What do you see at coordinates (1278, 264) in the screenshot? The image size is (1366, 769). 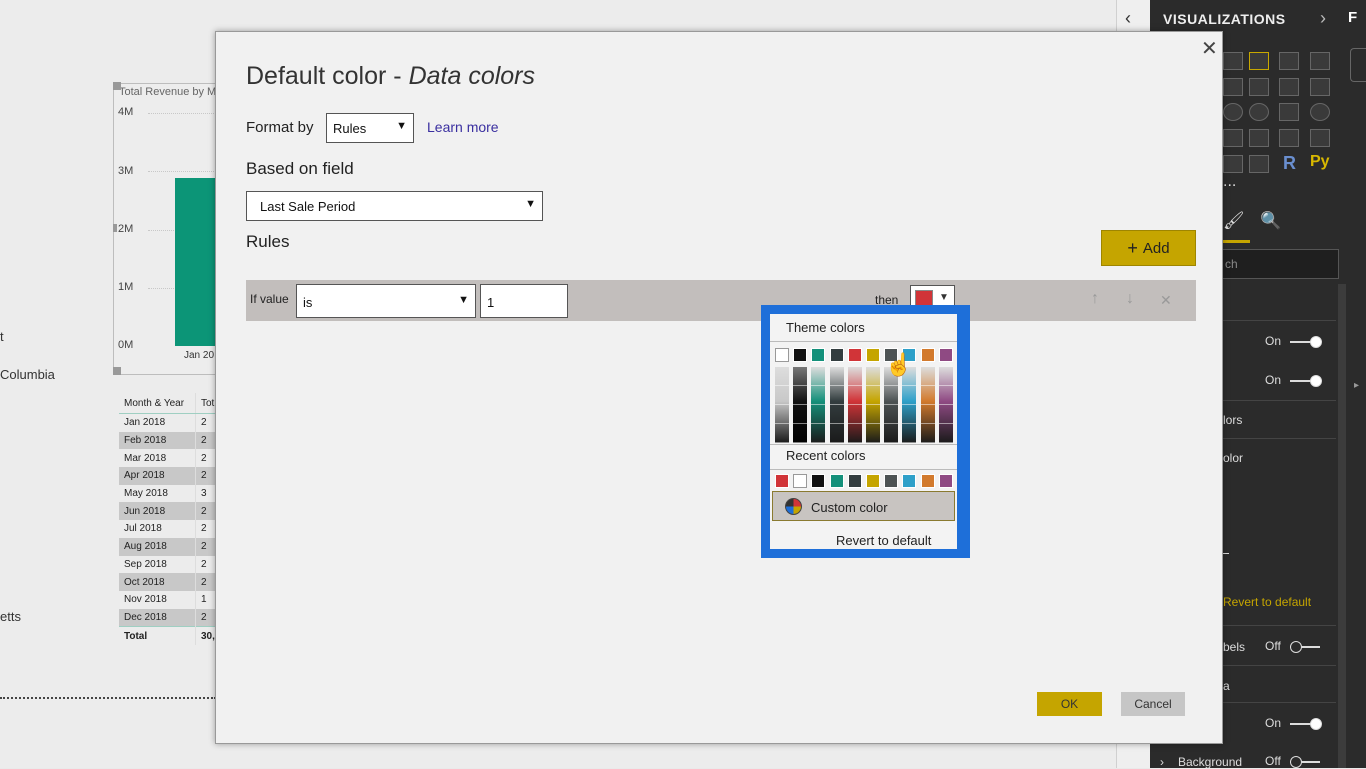 I see `format-search-input: ch` at bounding box center [1278, 264].